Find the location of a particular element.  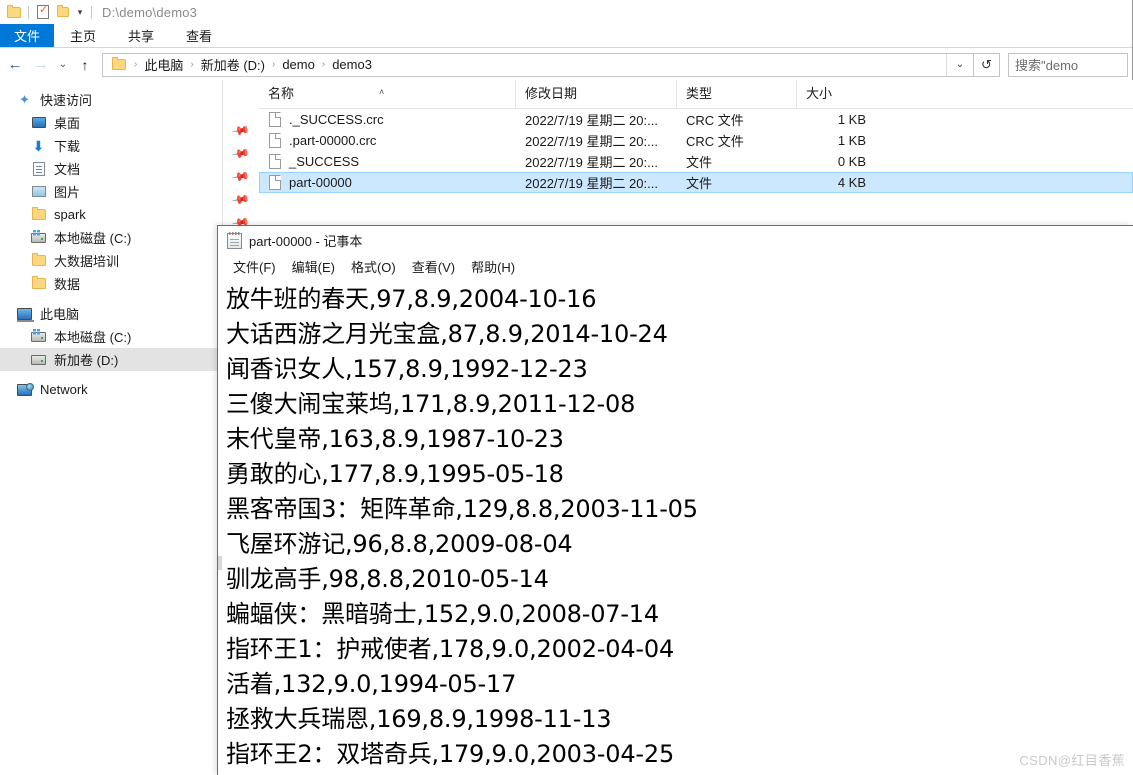

sidebar-item-this-pc: 此电脑 is located at coordinates (111, 313).